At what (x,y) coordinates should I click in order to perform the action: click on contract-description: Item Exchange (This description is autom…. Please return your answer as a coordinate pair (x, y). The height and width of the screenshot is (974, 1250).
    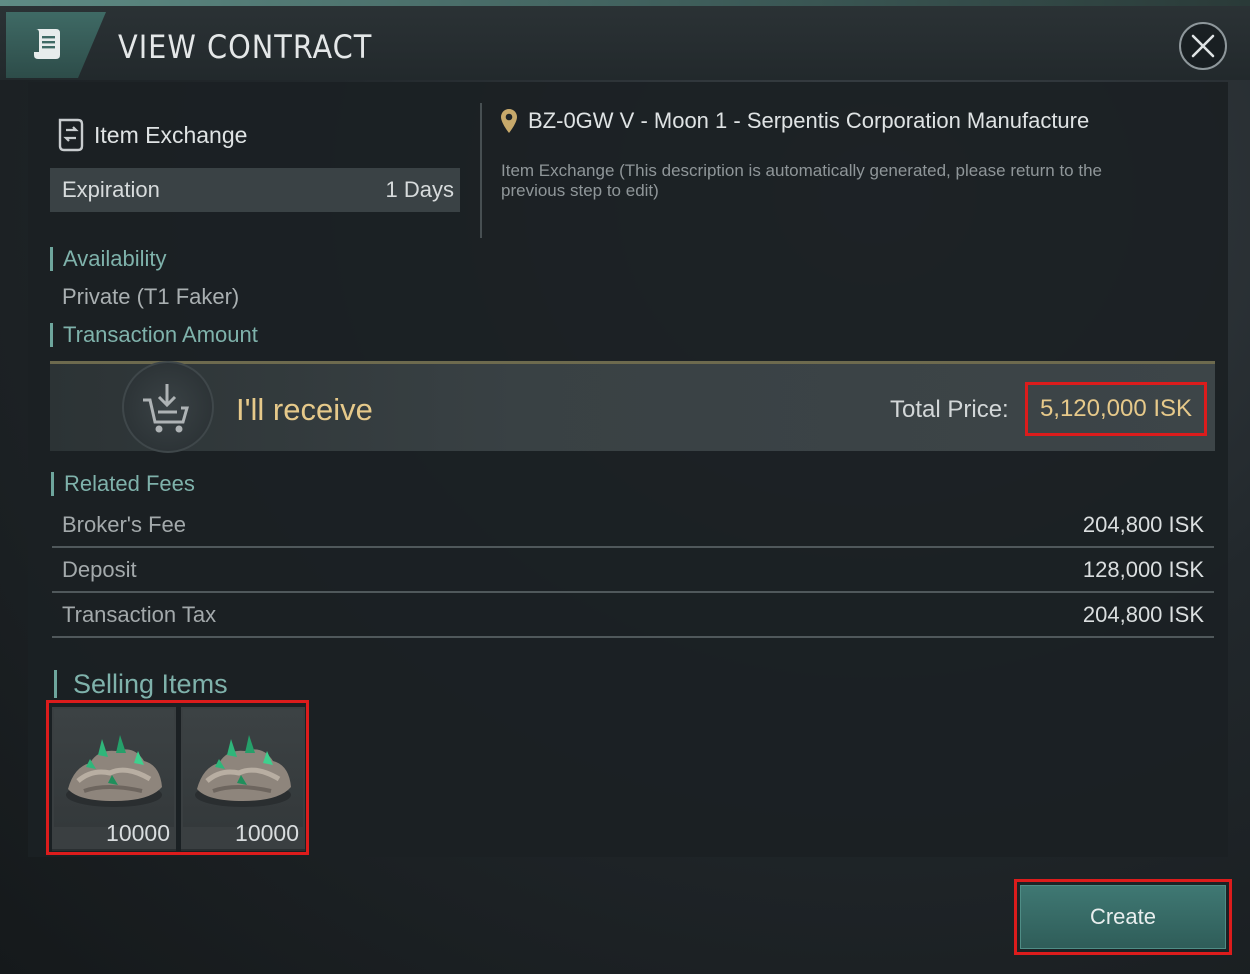
    Looking at the image, I should click on (846, 181).